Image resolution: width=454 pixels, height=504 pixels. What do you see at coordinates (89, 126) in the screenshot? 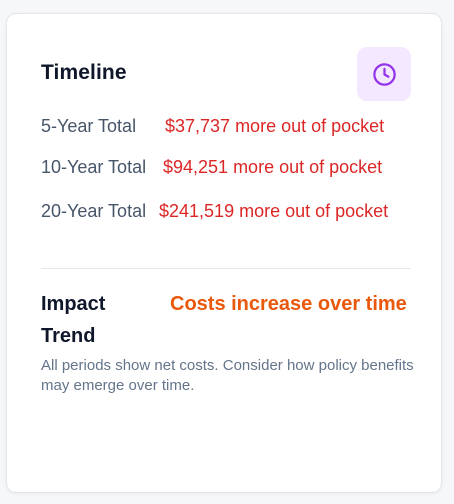
I see `row-label: 5-Year Total` at bounding box center [89, 126].